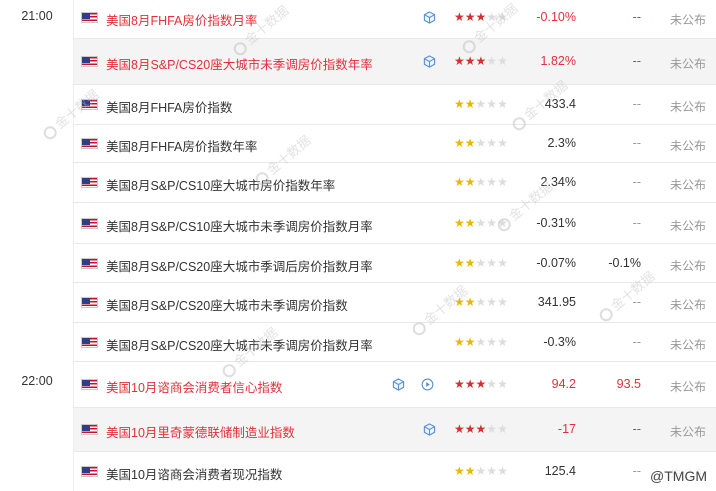  Describe the element at coordinates (227, 304) in the screenshot. I see `event-name: 美国8月S&P/CS20座大城市未季调房价指数` at that location.